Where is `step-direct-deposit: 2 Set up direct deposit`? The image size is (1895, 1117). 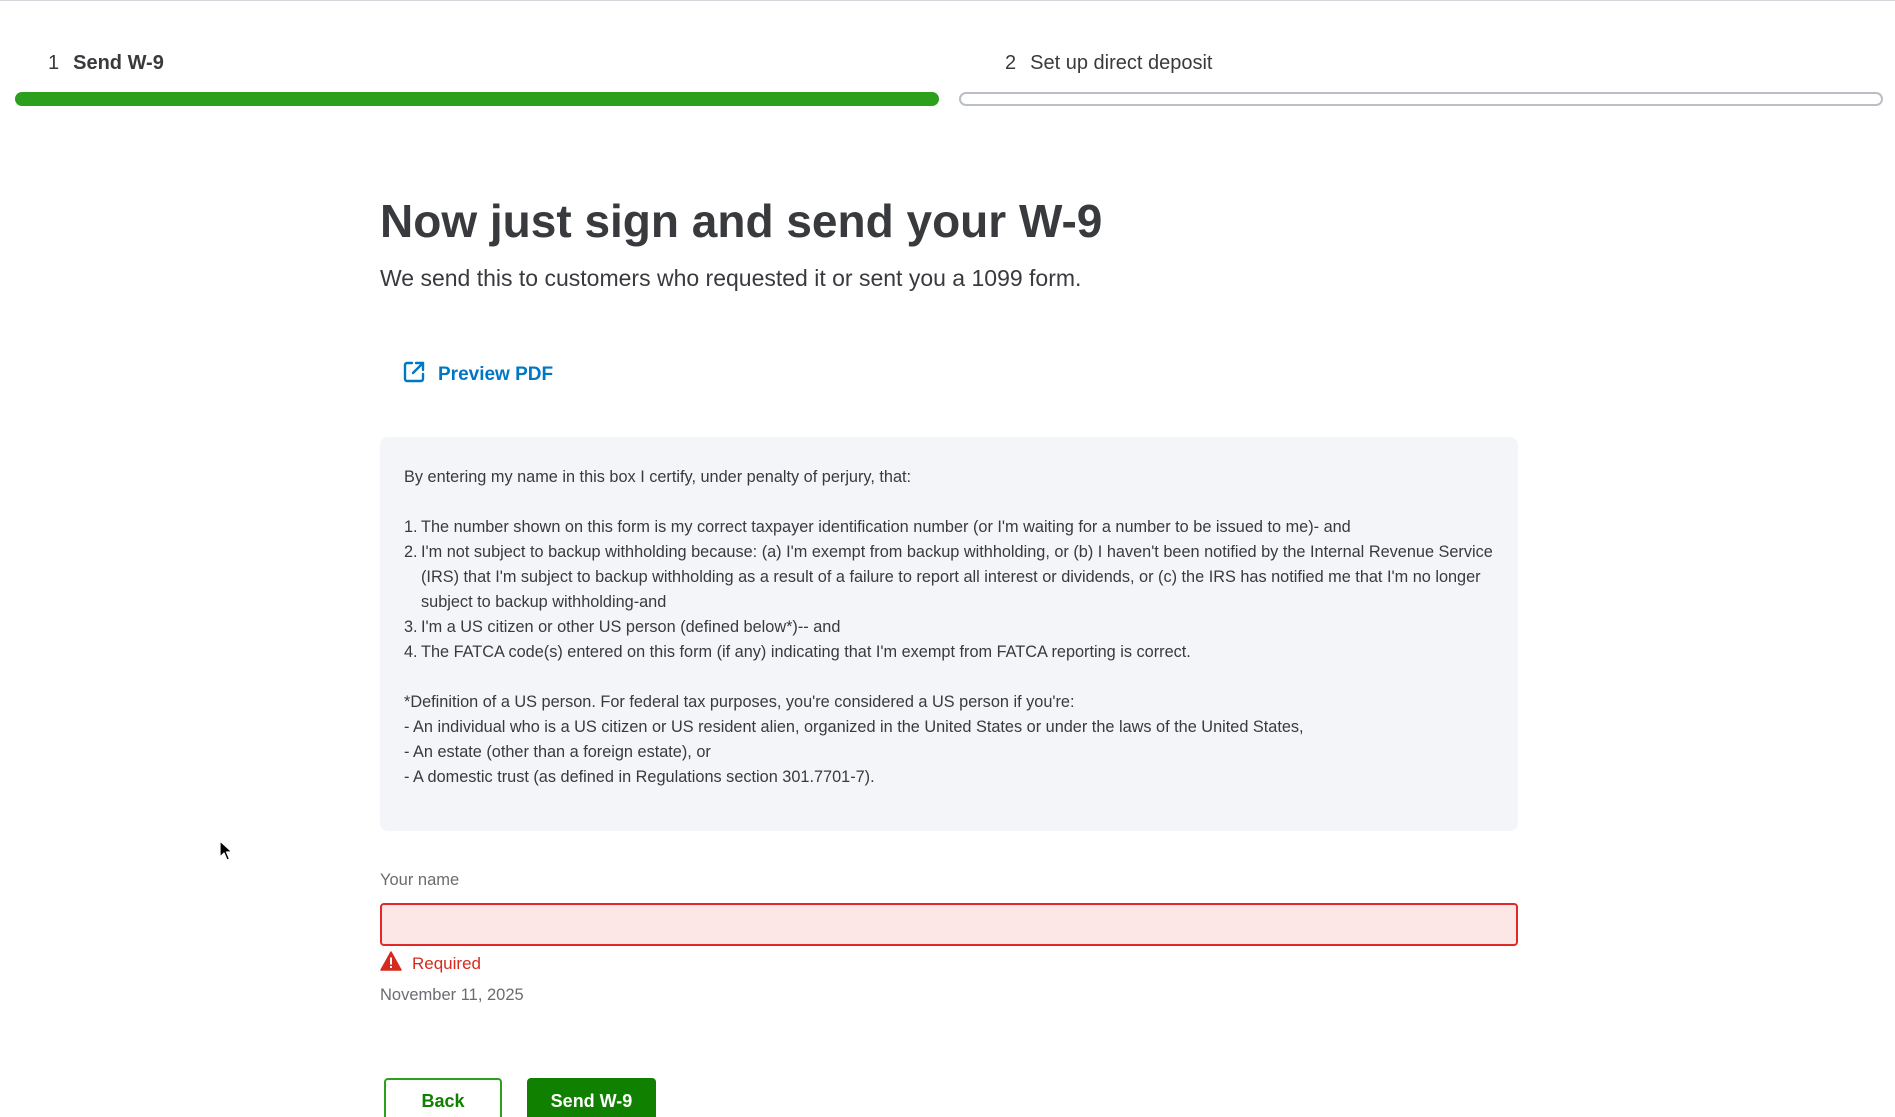
step-direct-deposit: 2 Set up direct deposit is located at coordinates (1421, 80).